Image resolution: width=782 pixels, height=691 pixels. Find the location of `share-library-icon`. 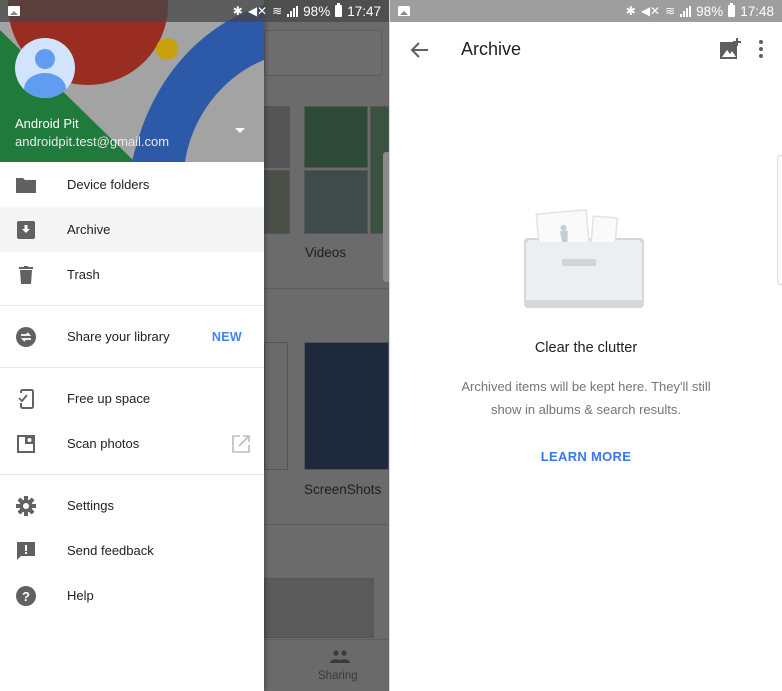

share-library-icon is located at coordinates (26, 336).